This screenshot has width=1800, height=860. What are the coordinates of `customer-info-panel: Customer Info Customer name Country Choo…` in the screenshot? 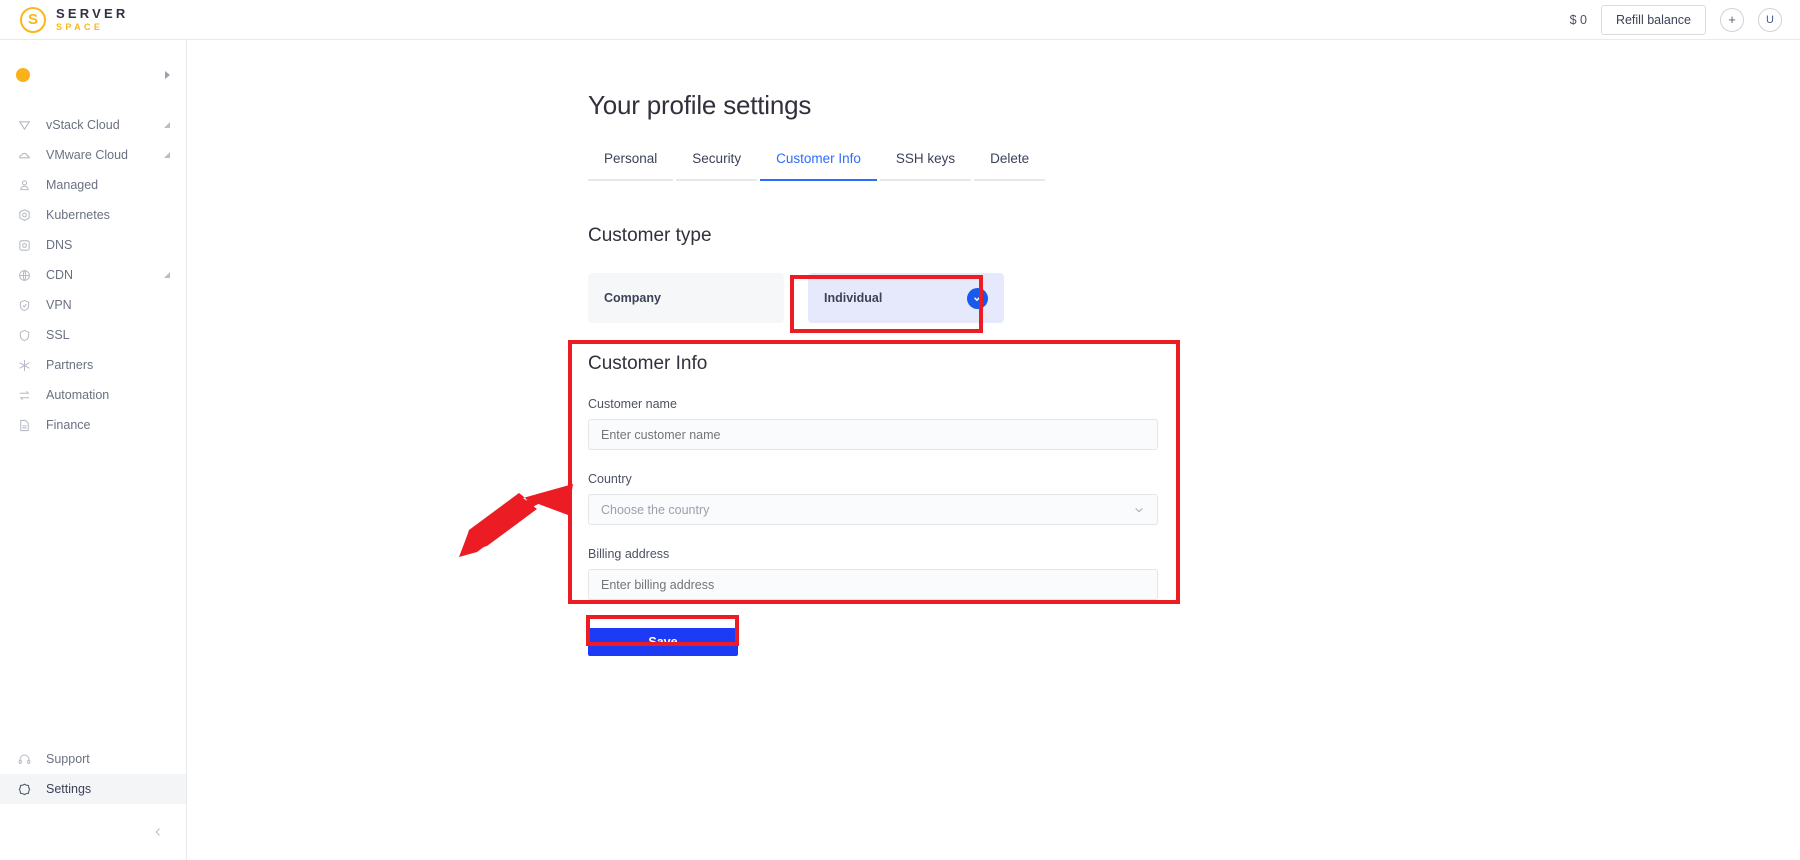 It's located at (888, 476).